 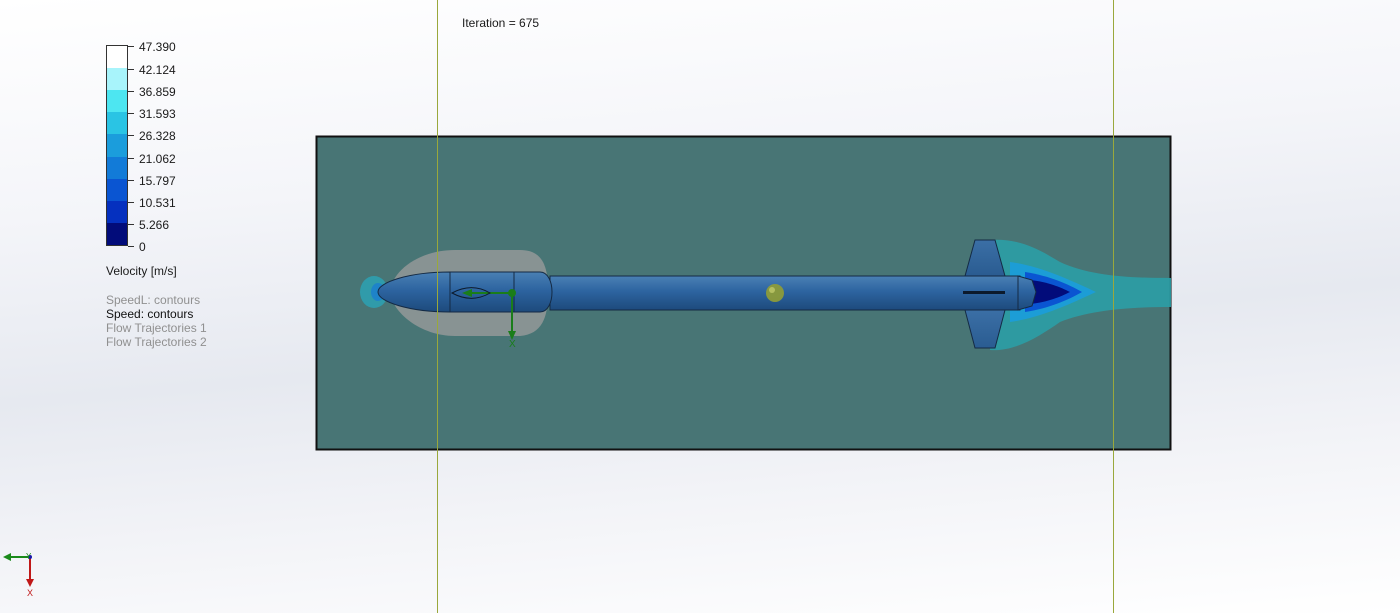 I want to click on rocket-nose-cone, so click(x=414, y=292).